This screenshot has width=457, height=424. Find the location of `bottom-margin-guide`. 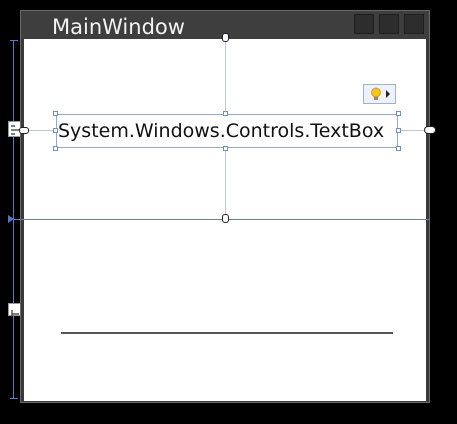

bottom-margin-guide is located at coordinates (225, 183).